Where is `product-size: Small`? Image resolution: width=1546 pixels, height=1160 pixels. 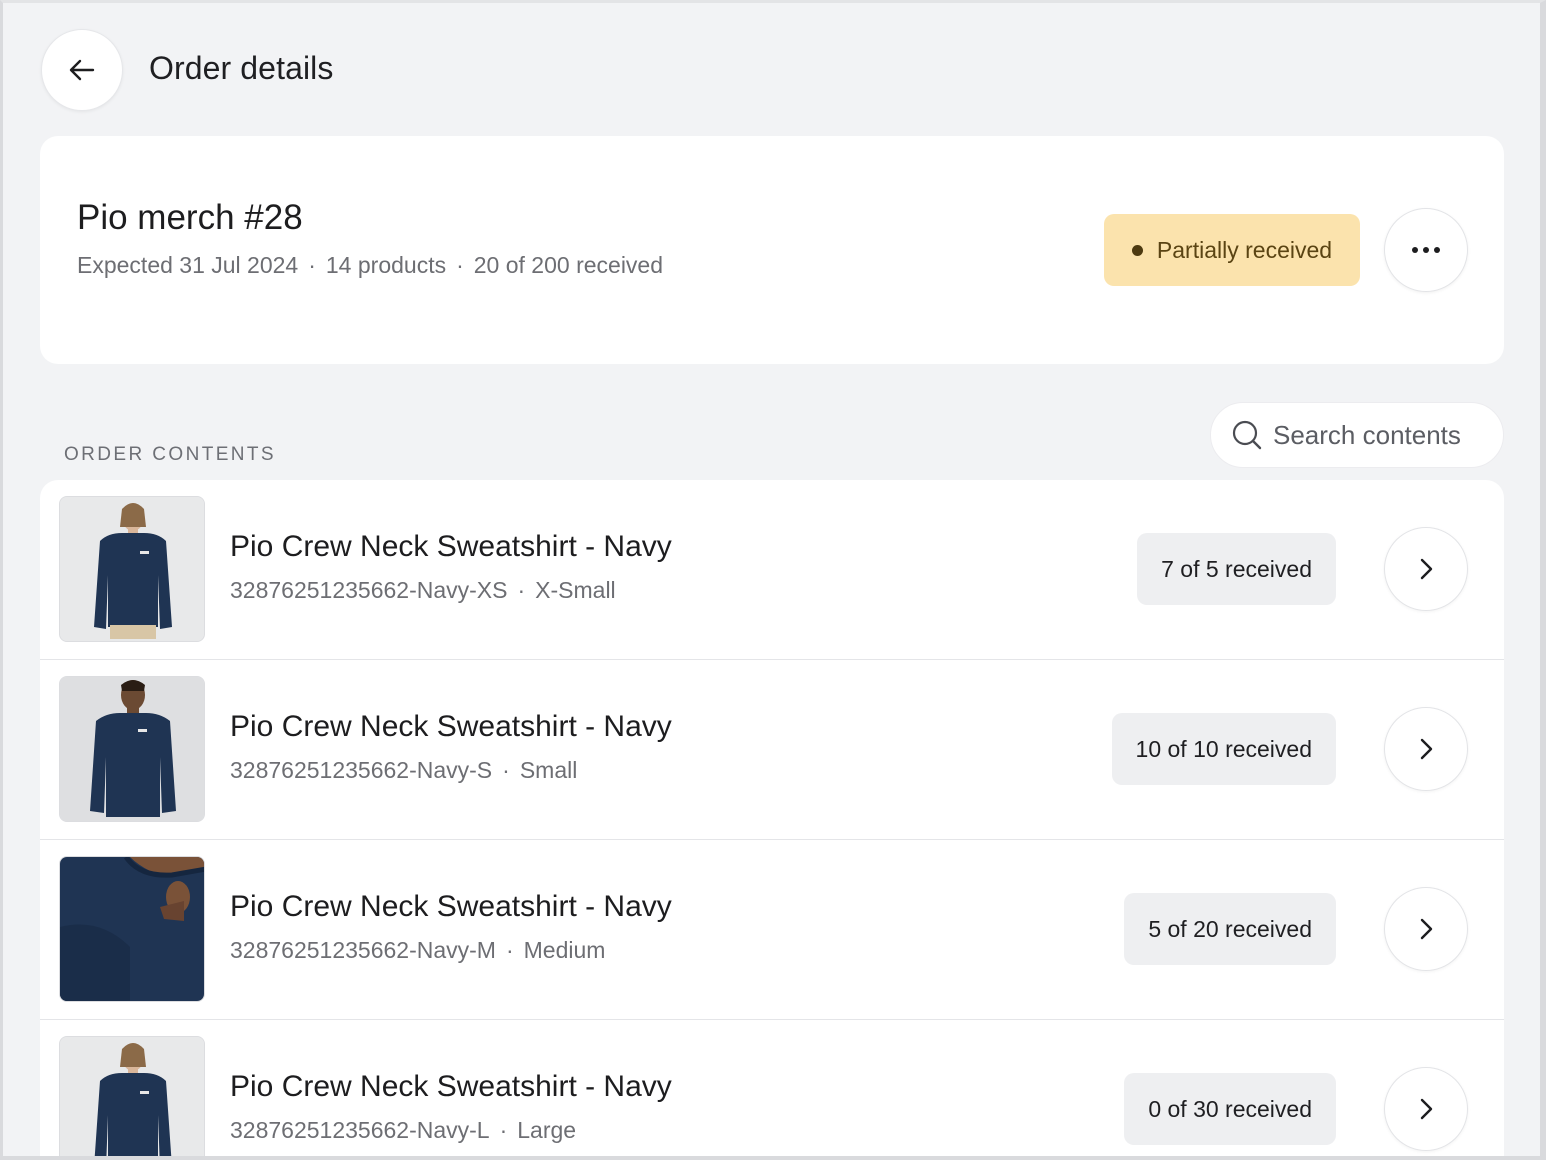 product-size: Small is located at coordinates (548, 770).